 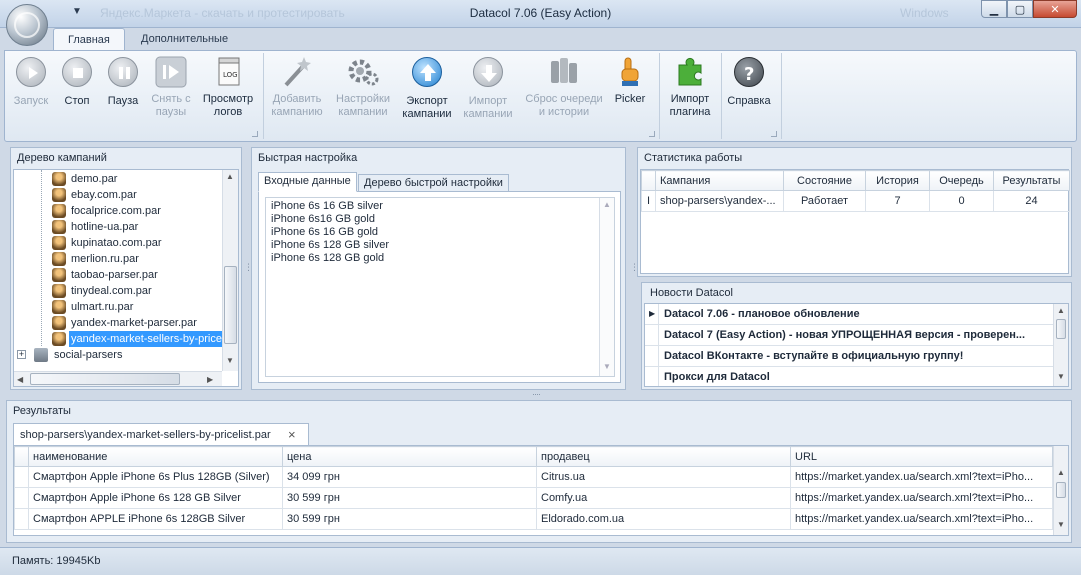 I want to click on news-title: Новости Datacol, so click(x=691, y=293).